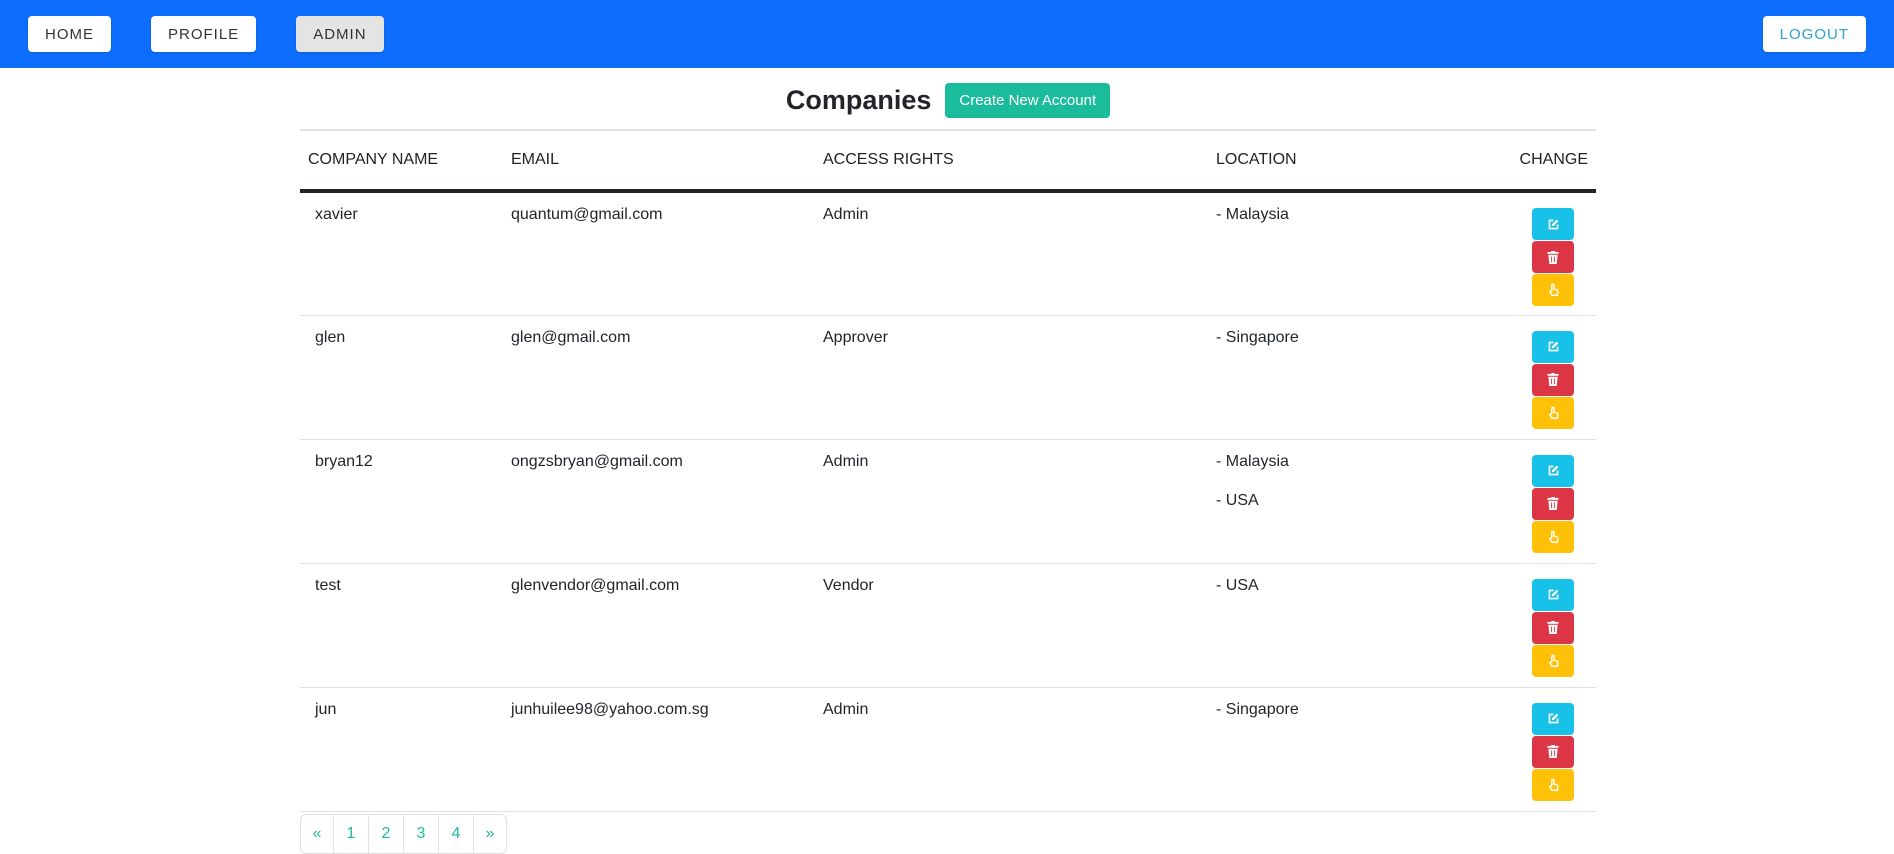  What do you see at coordinates (659, 749) in the screenshot?
I see `email-cell: junhuilee98@yahoo.com.sg` at bounding box center [659, 749].